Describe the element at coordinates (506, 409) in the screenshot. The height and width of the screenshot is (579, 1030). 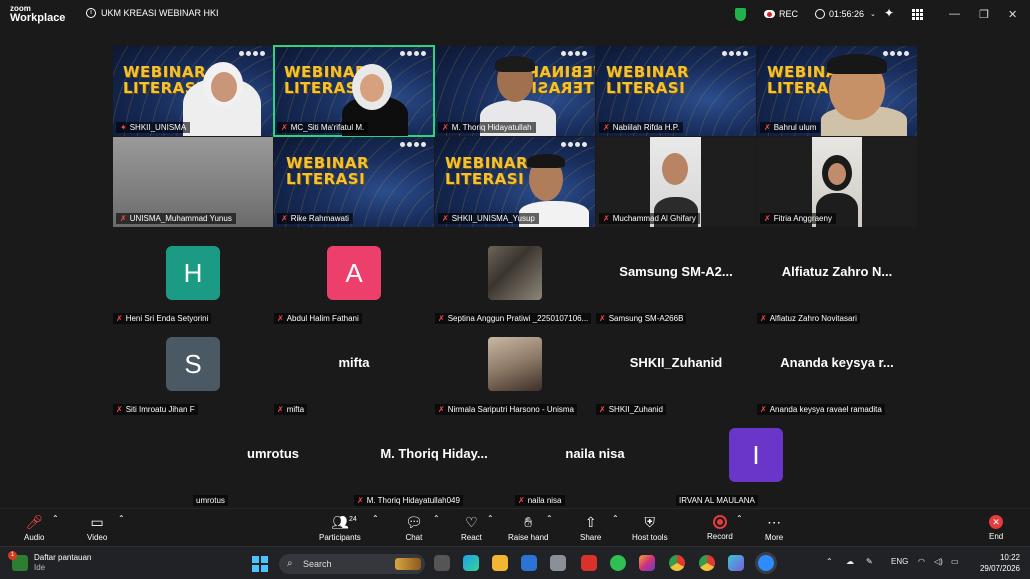
I see `participant-name-tag: ✗ Nirmala Sariputri Harsono - Unisma` at that location.